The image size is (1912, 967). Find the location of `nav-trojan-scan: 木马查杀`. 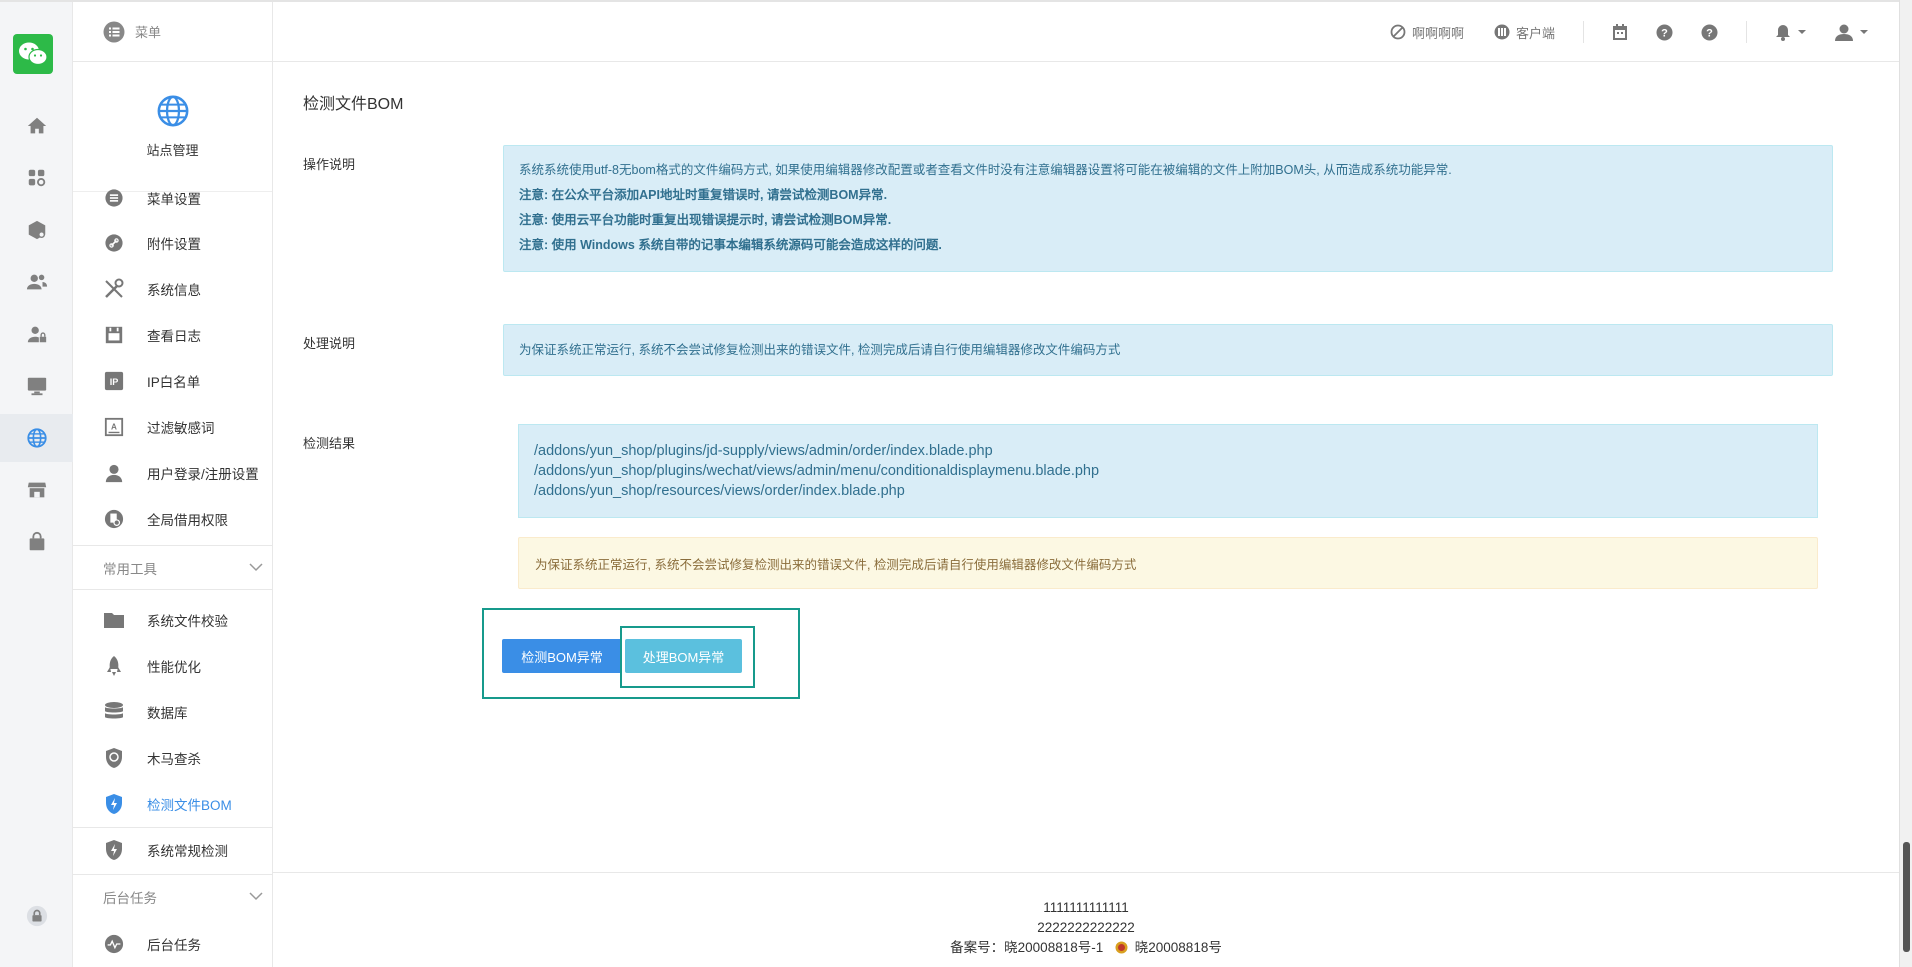

nav-trojan-scan: 木马查杀 is located at coordinates (173, 758).